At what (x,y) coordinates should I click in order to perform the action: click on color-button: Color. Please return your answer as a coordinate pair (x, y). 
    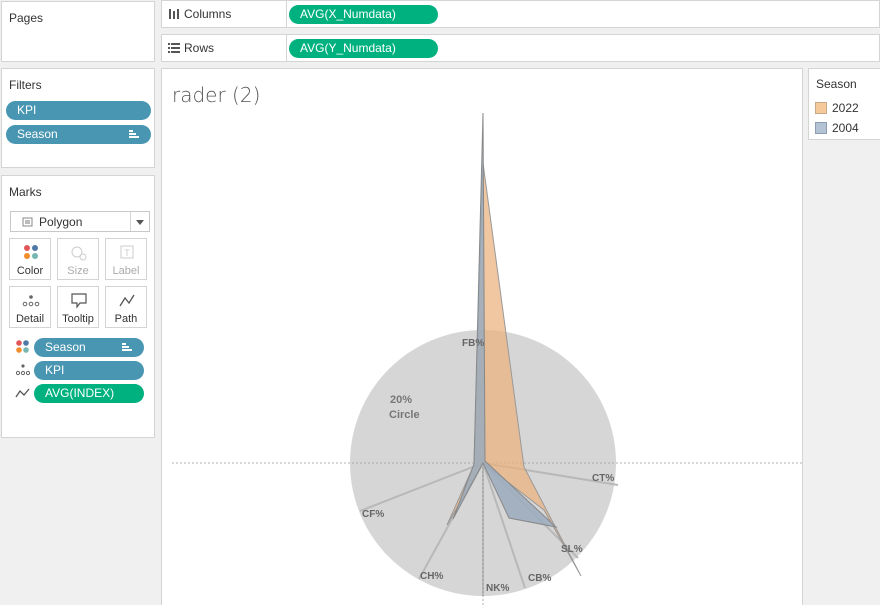
    Looking at the image, I should click on (30, 259).